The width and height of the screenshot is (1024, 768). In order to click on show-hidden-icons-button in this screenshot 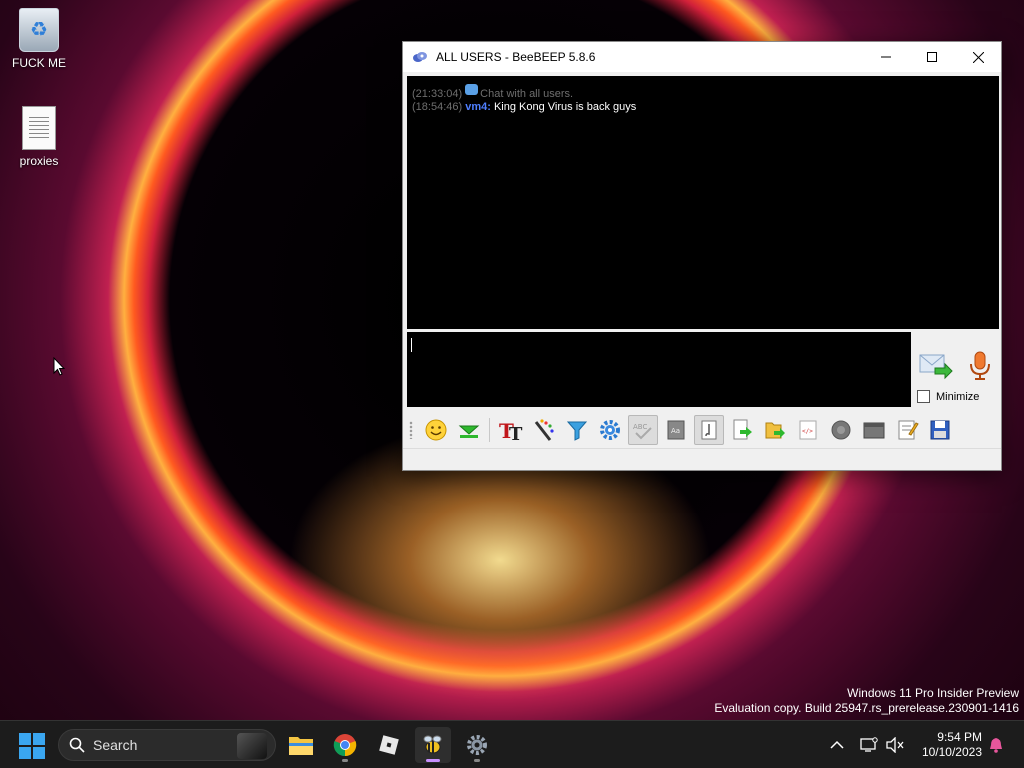, I will do `click(837, 744)`.